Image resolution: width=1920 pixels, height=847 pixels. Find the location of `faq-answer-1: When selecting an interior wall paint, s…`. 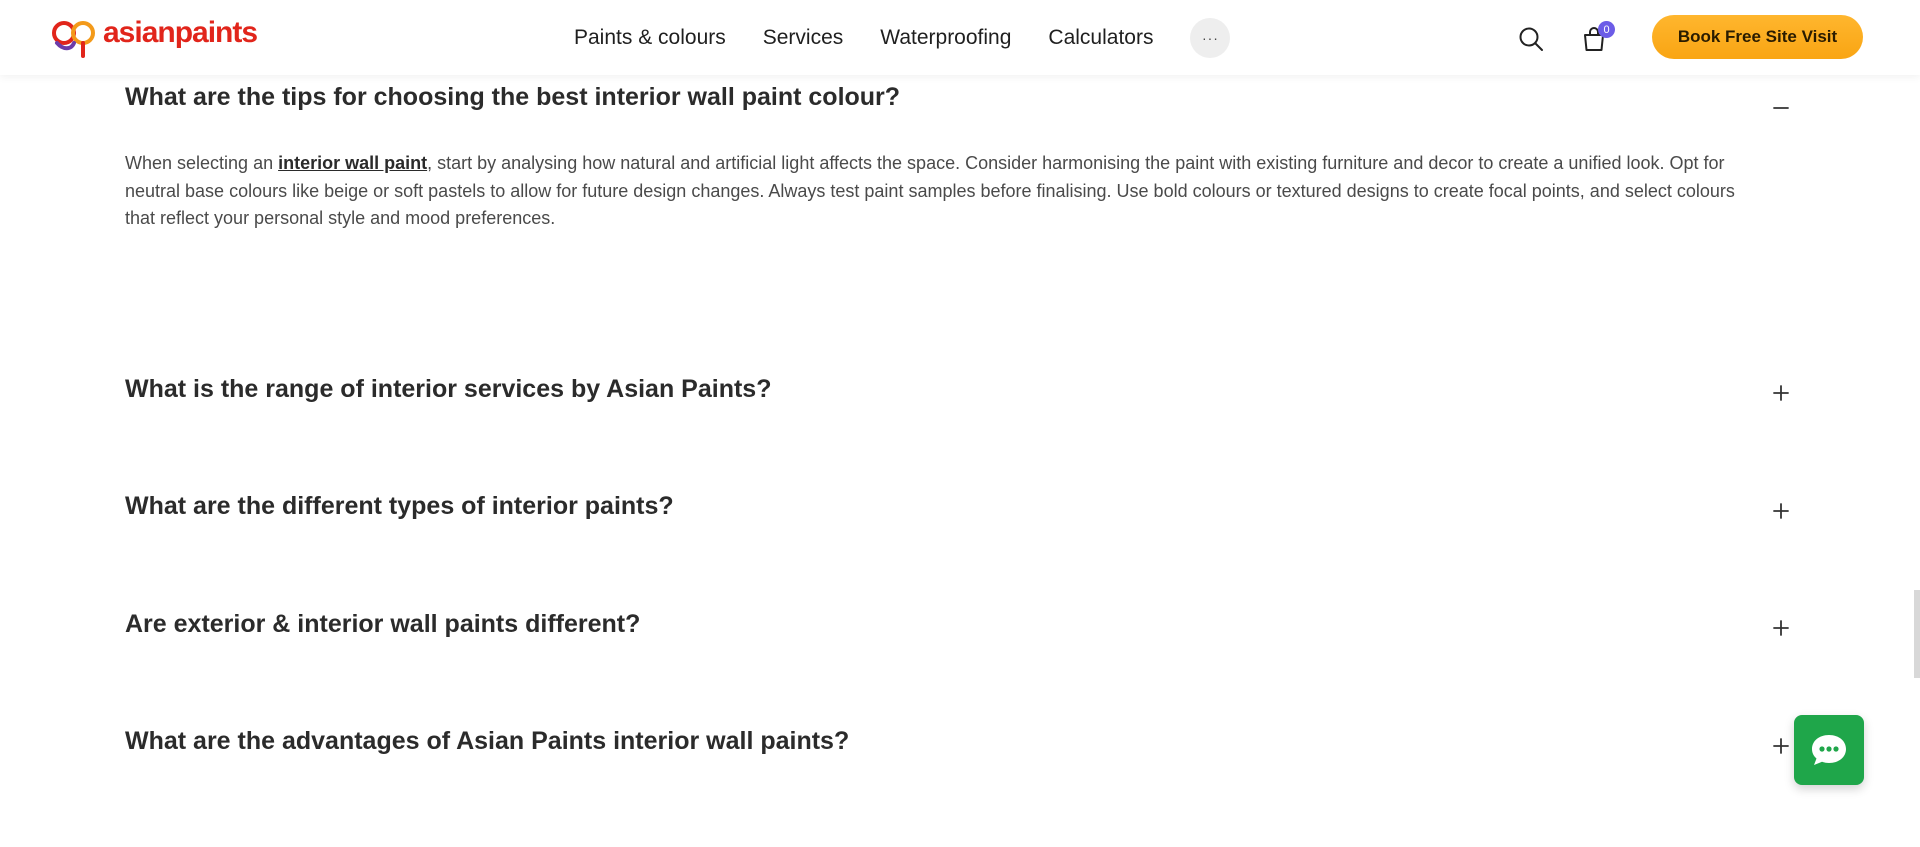

faq-answer-1: When selecting an interior wall paint, s… is located at coordinates (945, 191).